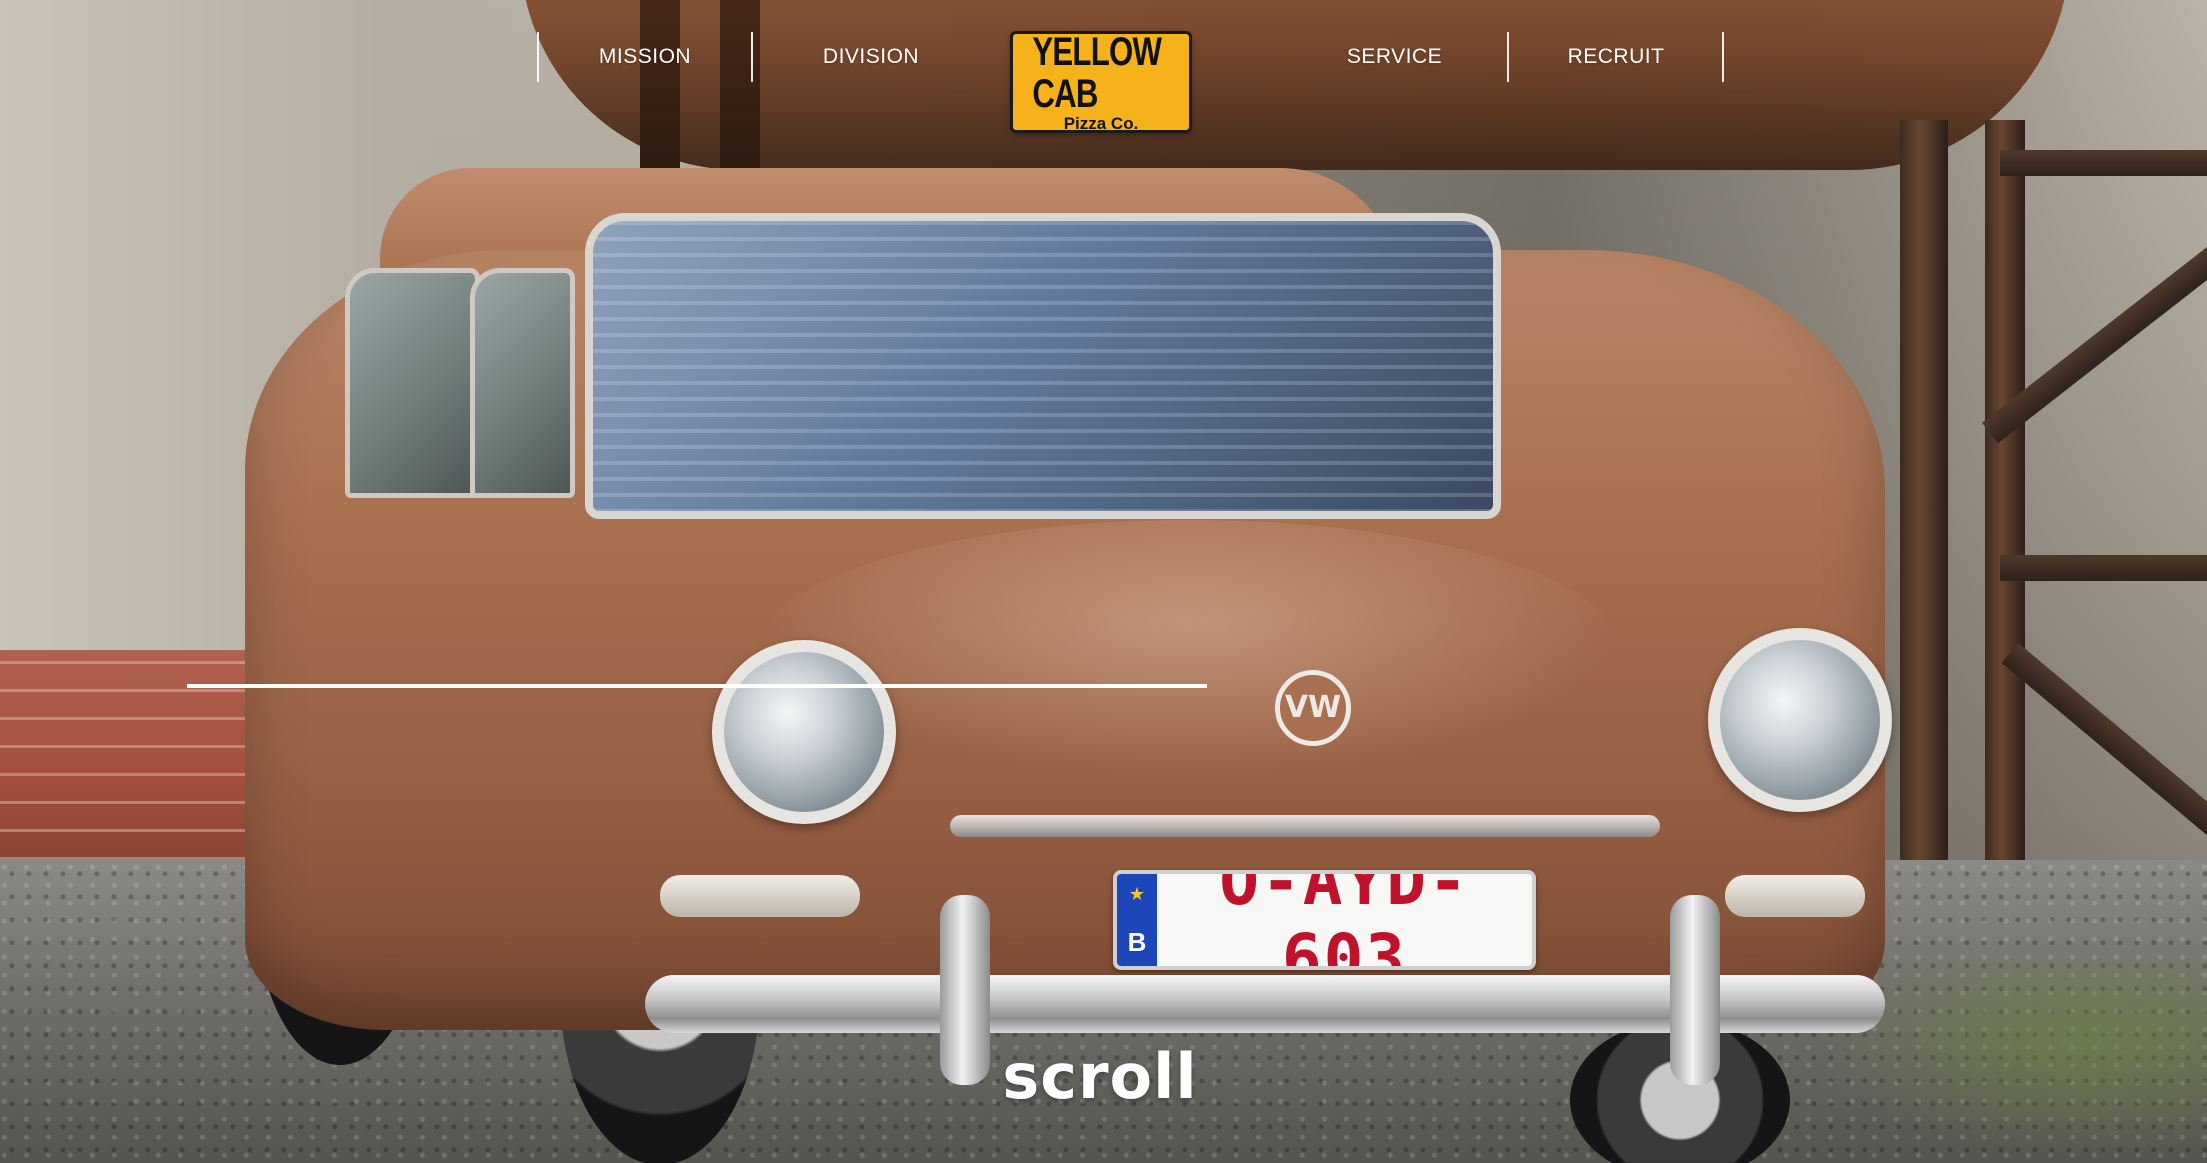 The height and width of the screenshot is (1163, 2207). What do you see at coordinates (804, 732) in the screenshot?
I see `left-headlamp` at bounding box center [804, 732].